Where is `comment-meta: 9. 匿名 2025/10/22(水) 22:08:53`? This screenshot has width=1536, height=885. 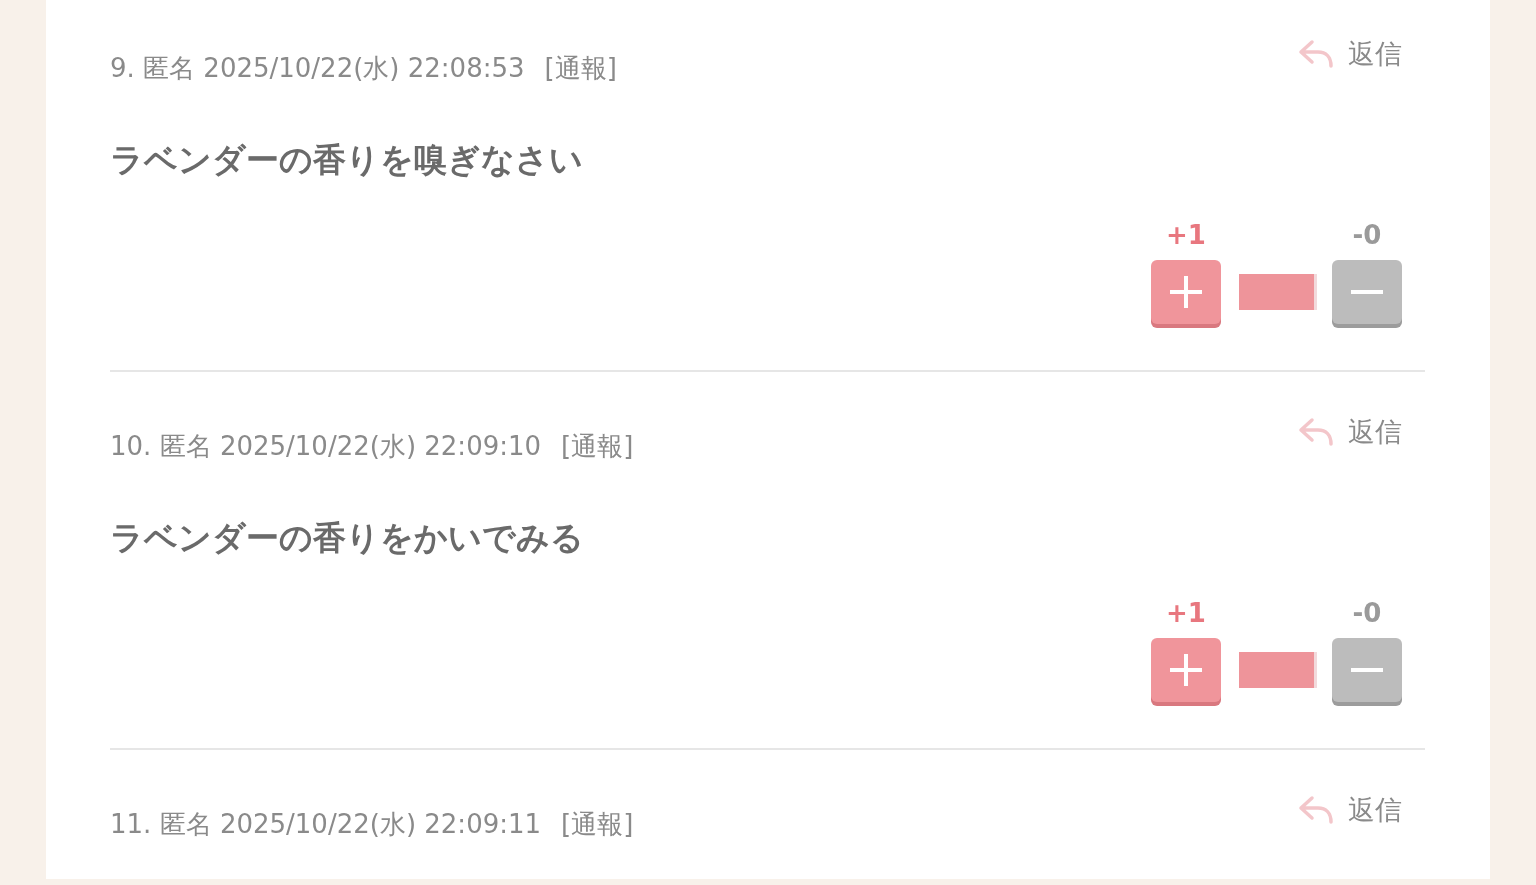
comment-meta: 9. 匿名 2025/10/22(水) 22:08:53 is located at coordinates (317, 68).